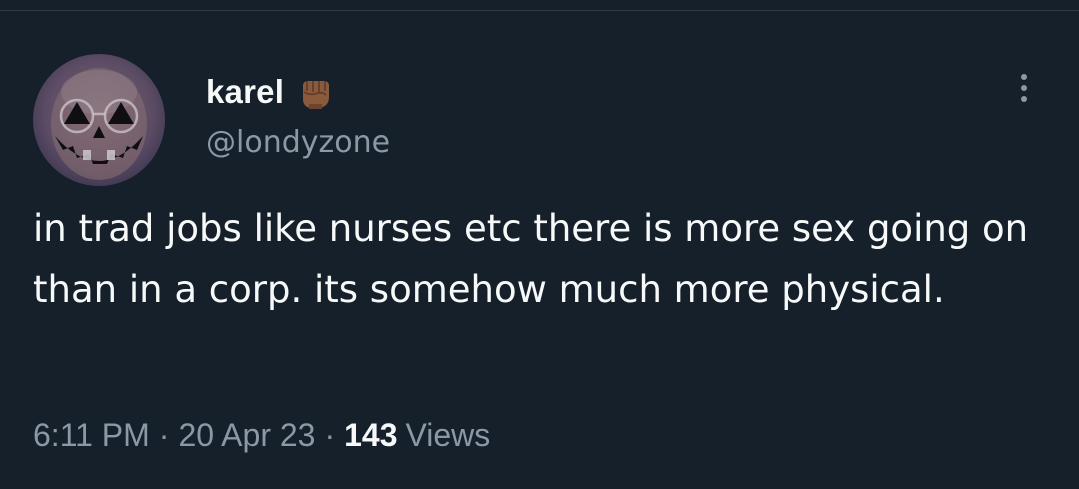 This screenshot has width=1079, height=489. I want to click on jack-o-lantern-avatar-icon, so click(99, 120).